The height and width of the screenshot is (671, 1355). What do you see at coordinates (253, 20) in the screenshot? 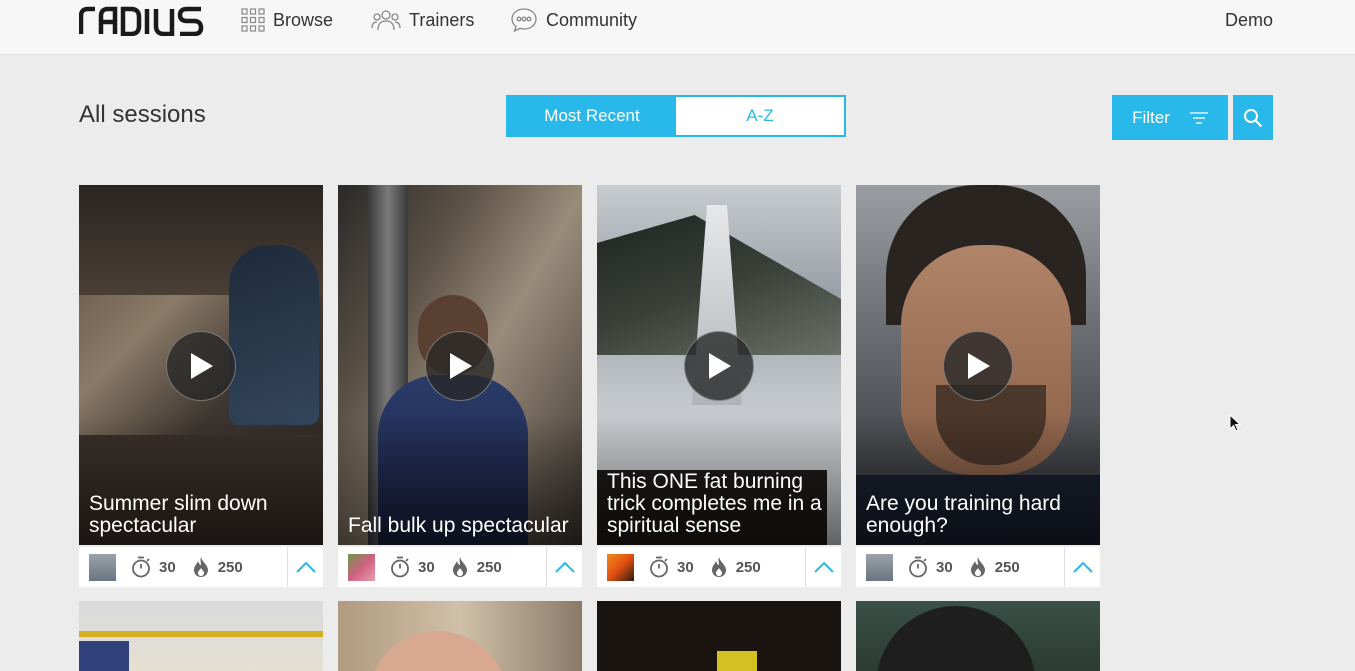
I see `grid-icon` at bounding box center [253, 20].